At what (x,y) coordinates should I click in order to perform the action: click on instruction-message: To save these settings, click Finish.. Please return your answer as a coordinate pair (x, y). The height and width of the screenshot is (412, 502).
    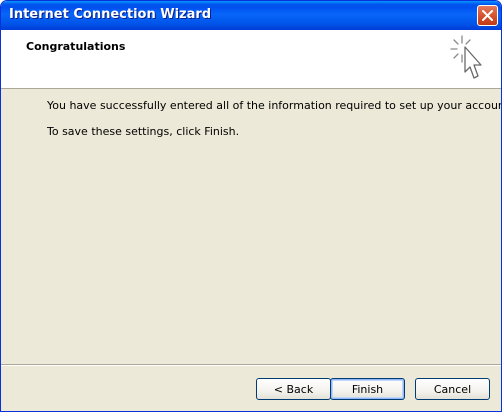
    Looking at the image, I should click on (143, 131).